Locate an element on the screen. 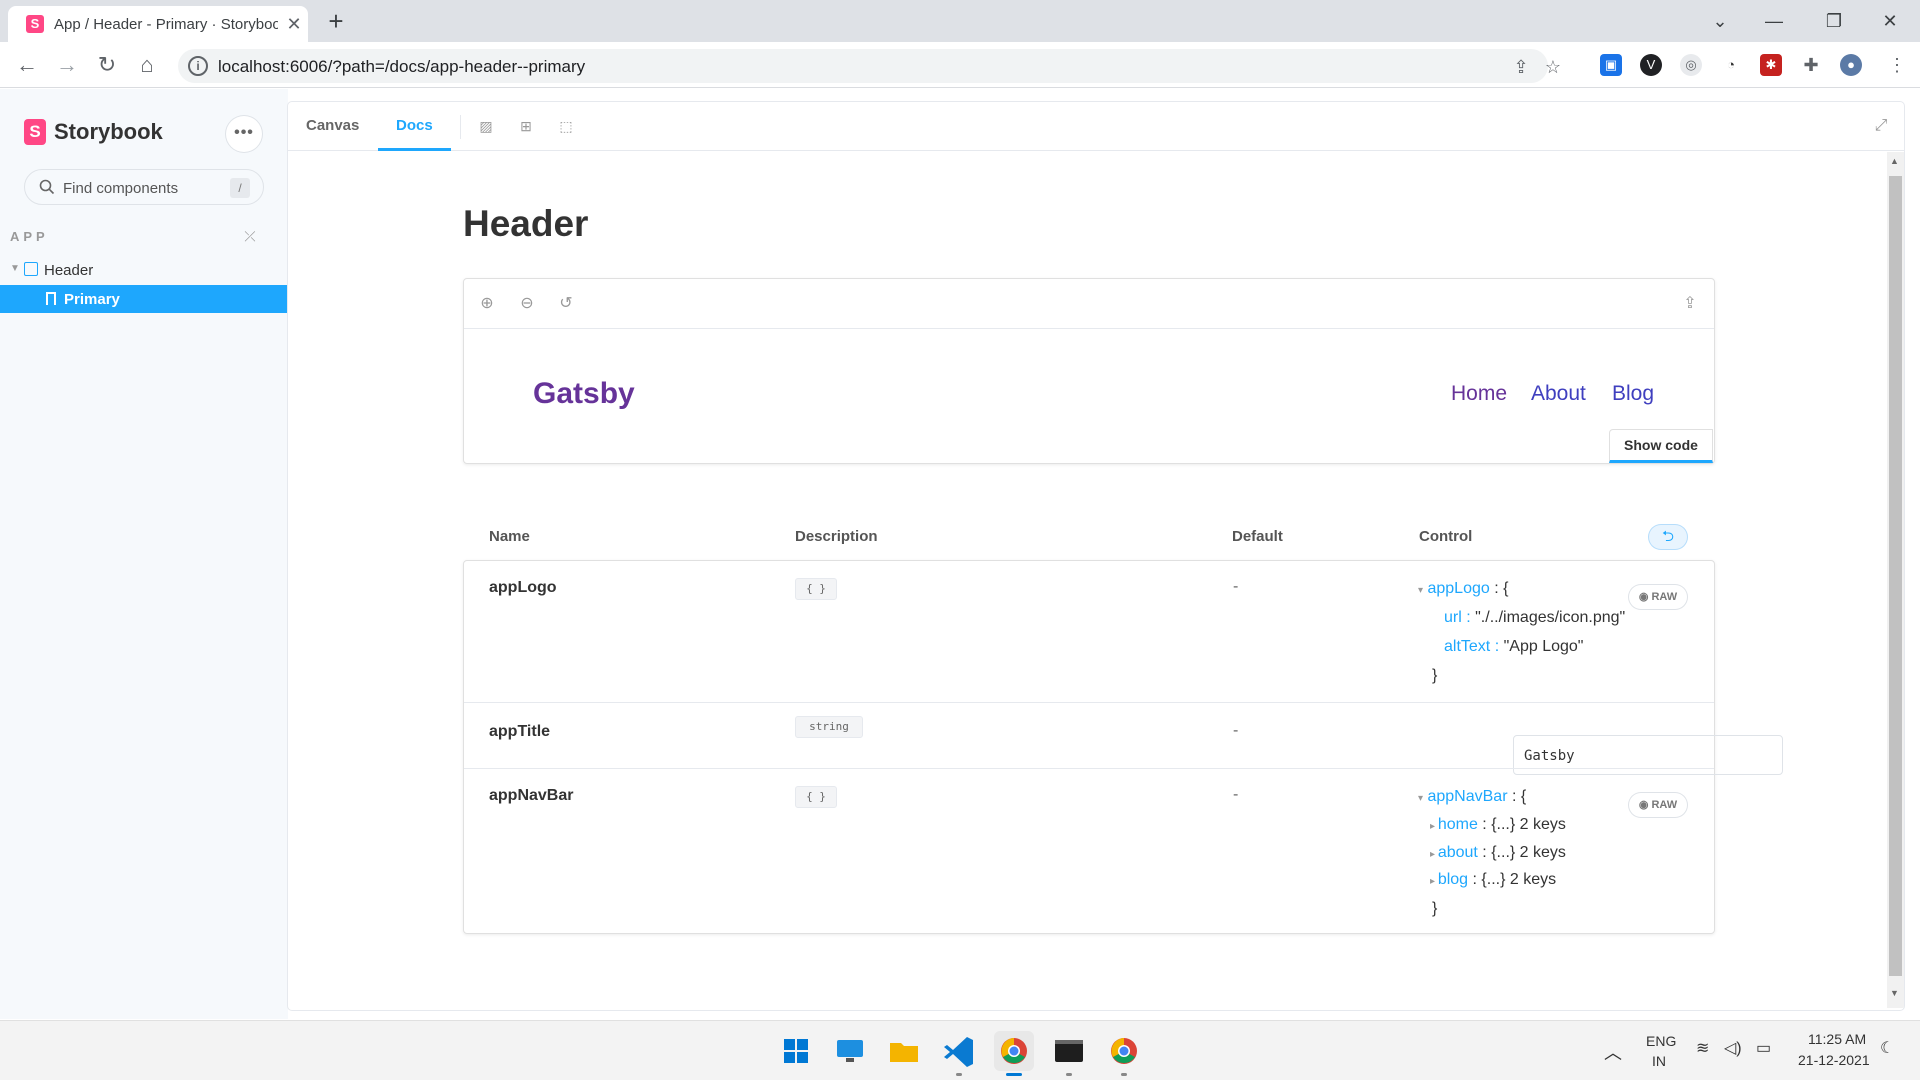 Image resolution: width=1920 pixels, height=1080 pixels. terminal-icon is located at coordinates (1069, 1051).